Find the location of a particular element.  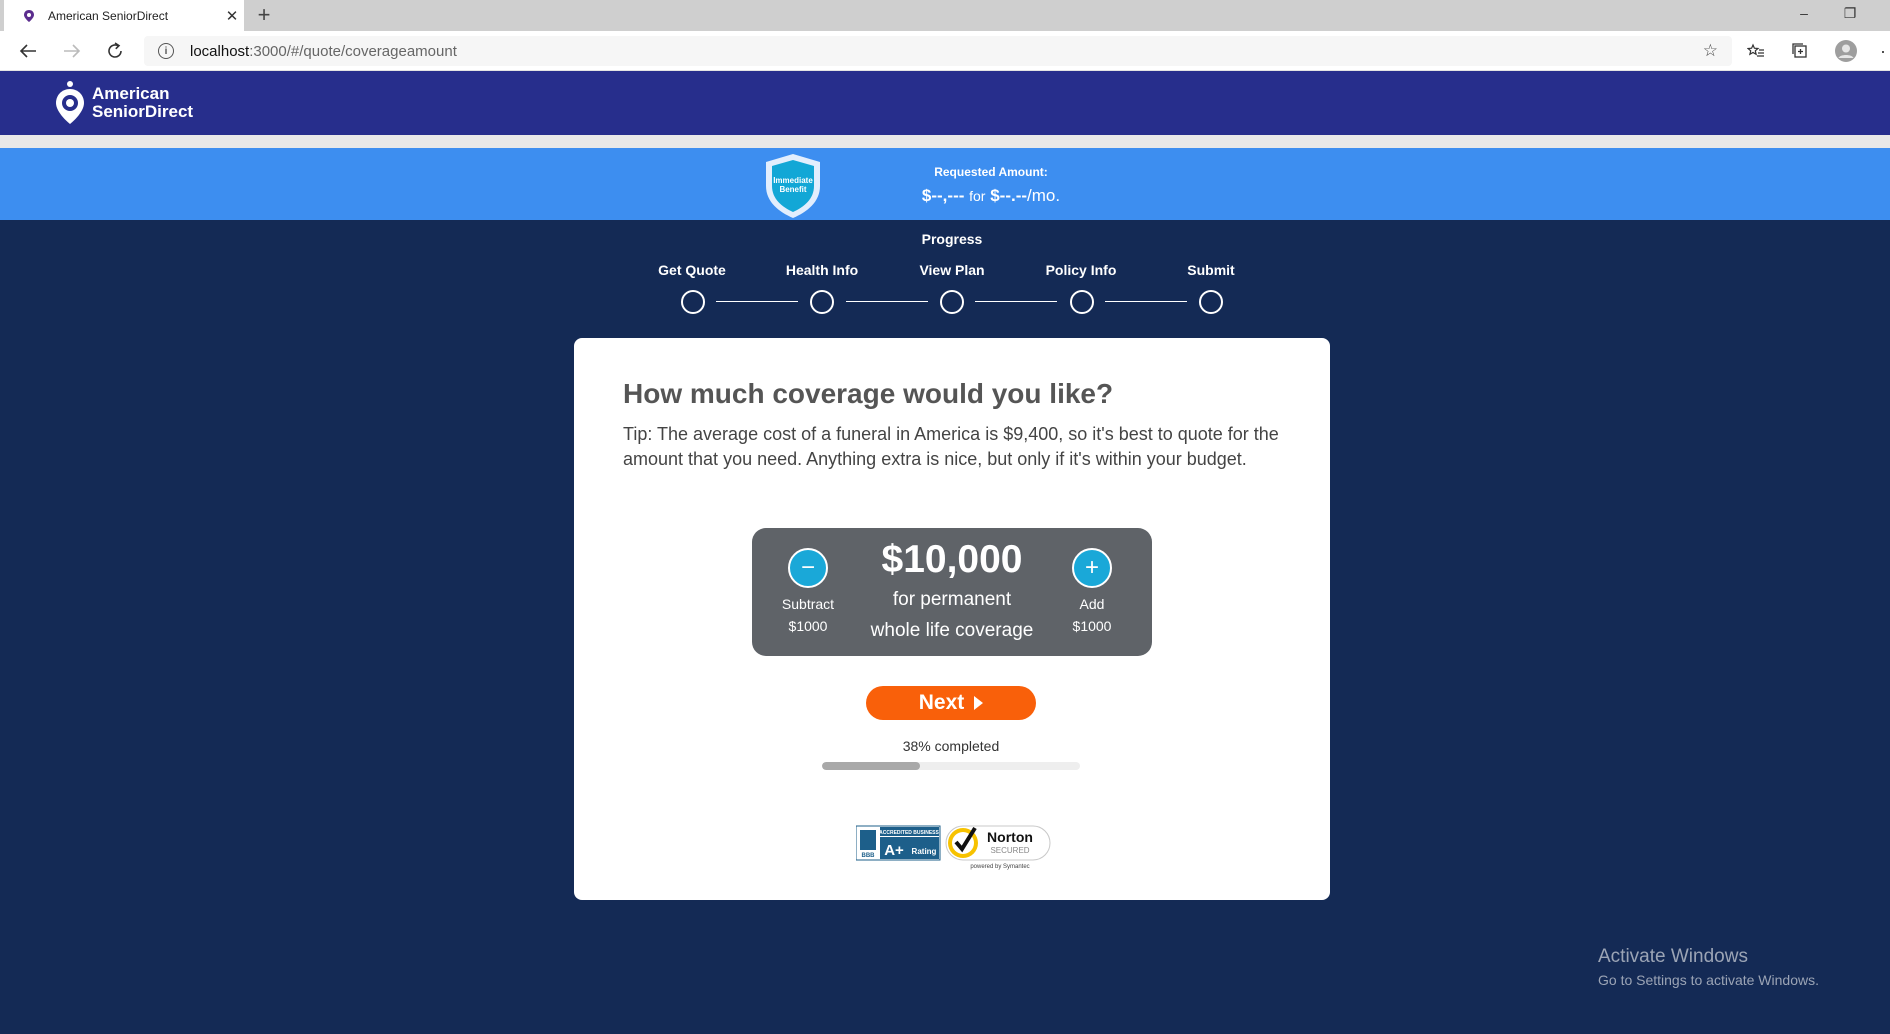

site-favicon-icon is located at coordinates (29, 16).